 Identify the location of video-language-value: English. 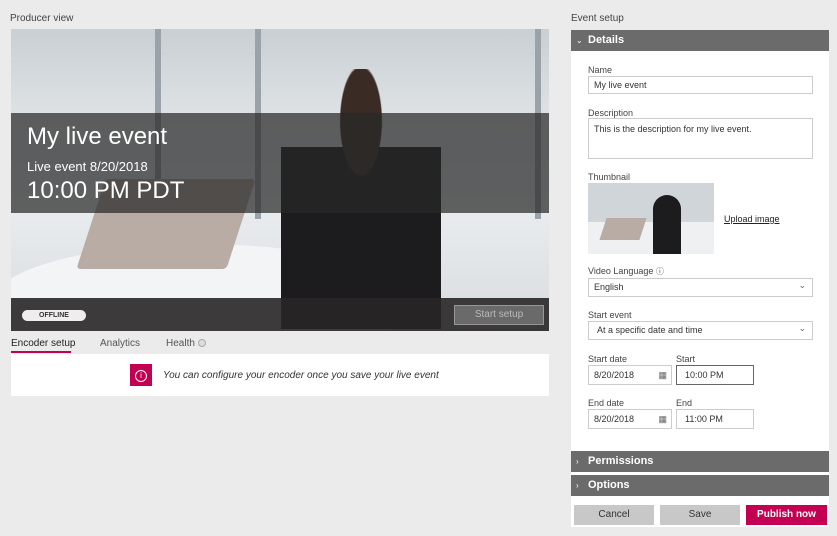
(609, 287).